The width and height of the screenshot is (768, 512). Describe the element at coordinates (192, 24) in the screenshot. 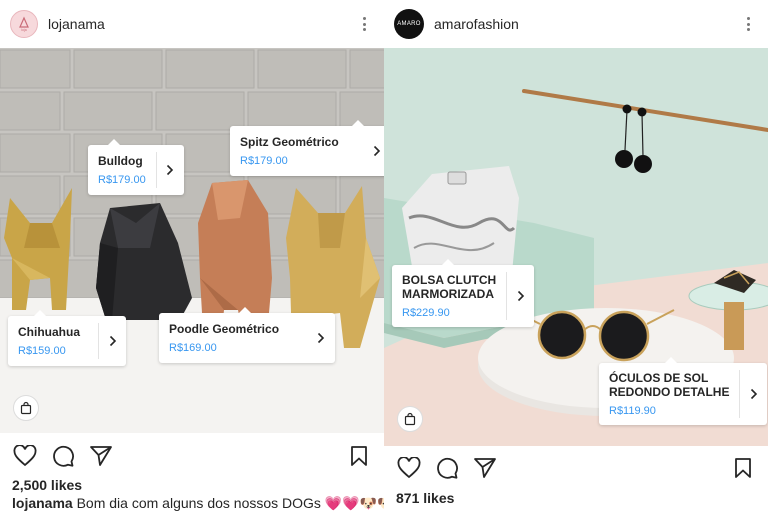

I see `post-header: loja lojanama` at that location.